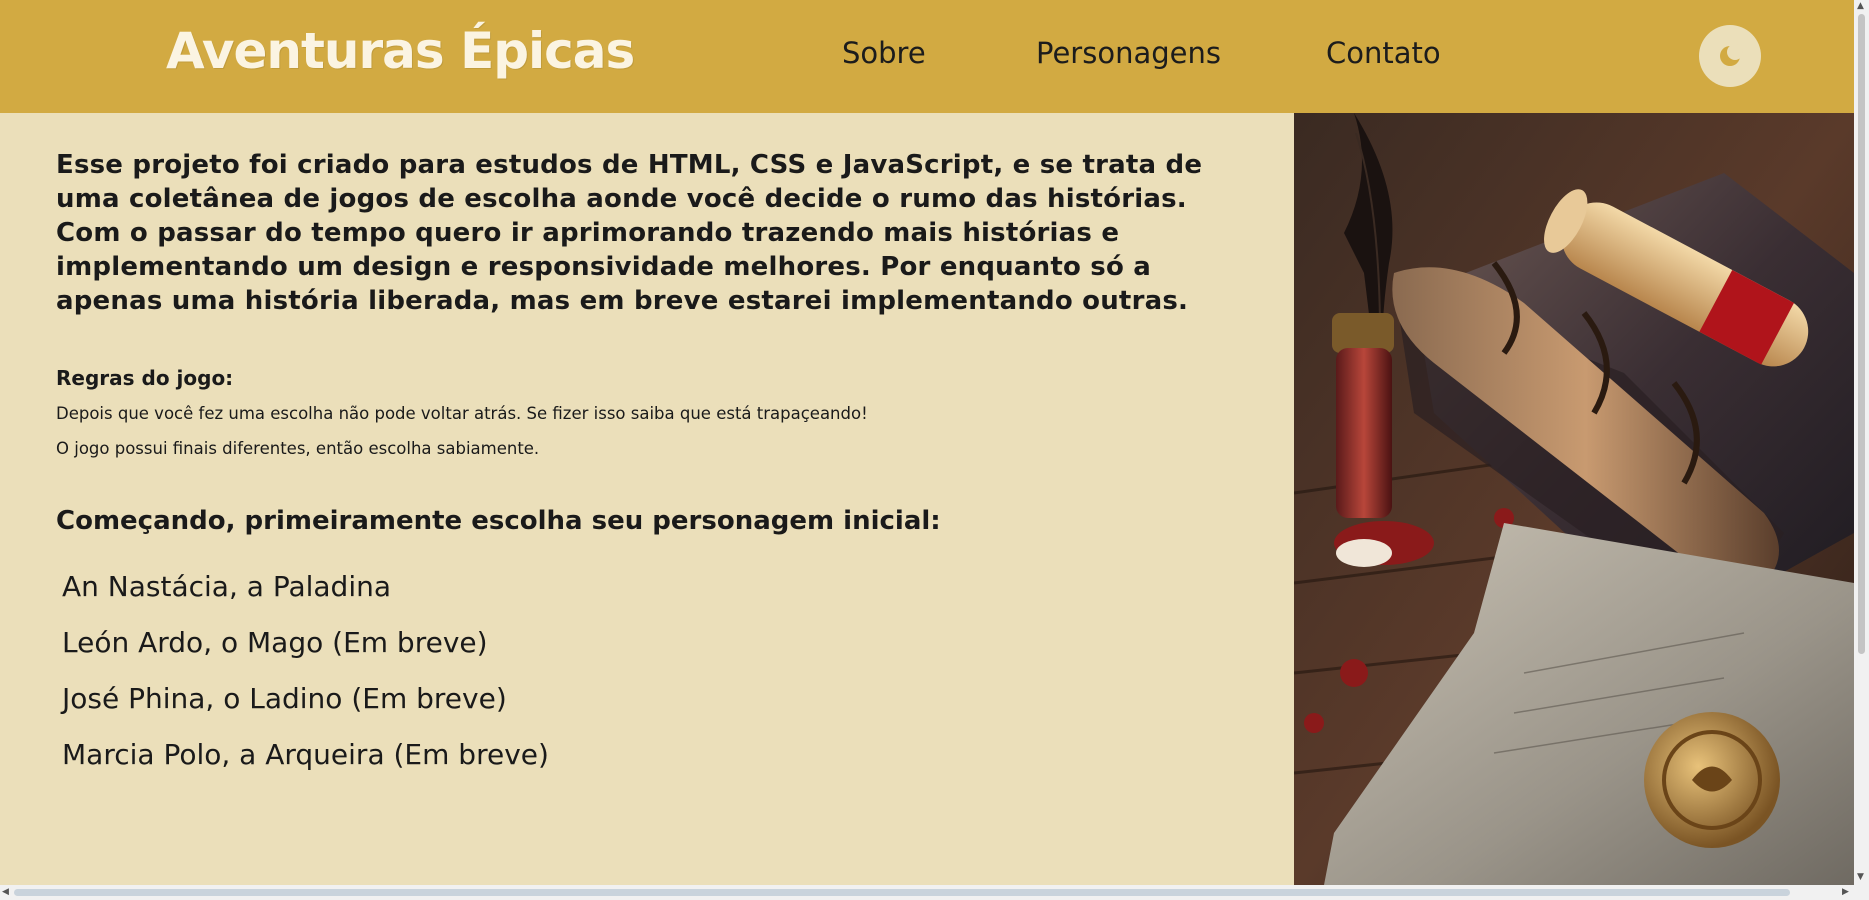 Image resolution: width=1869 pixels, height=900 pixels. Describe the element at coordinates (5, 892) in the screenshot. I see `scroll-left-arrow-icon: ◀` at that location.